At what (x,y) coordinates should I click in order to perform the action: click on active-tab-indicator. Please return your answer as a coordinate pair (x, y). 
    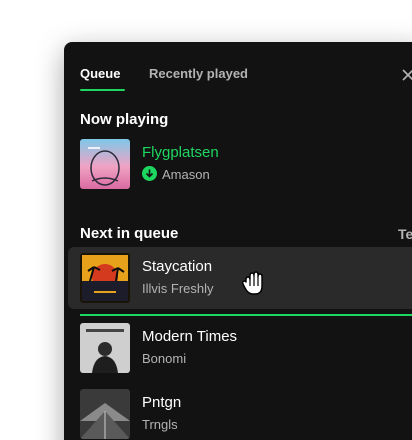
    Looking at the image, I should click on (102, 90).